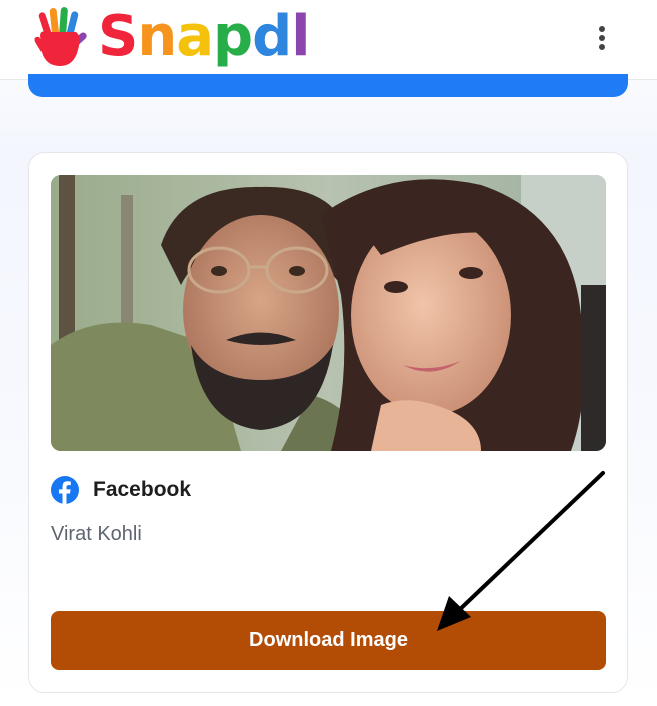 Image resolution: width=657 pixels, height=706 pixels. Describe the element at coordinates (142, 489) in the screenshot. I see `platform-name: Facebook` at that location.